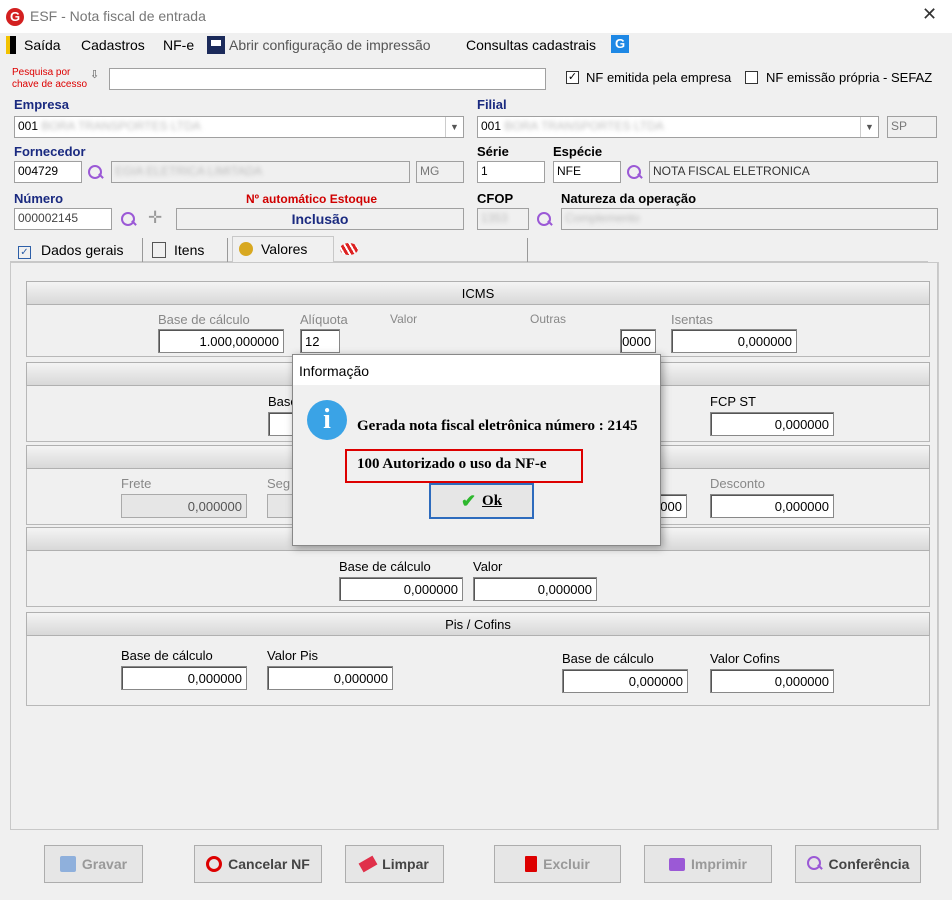  What do you see at coordinates (404, 319) in the screenshot?
I see `icms-valor-label: Valor` at bounding box center [404, 319].